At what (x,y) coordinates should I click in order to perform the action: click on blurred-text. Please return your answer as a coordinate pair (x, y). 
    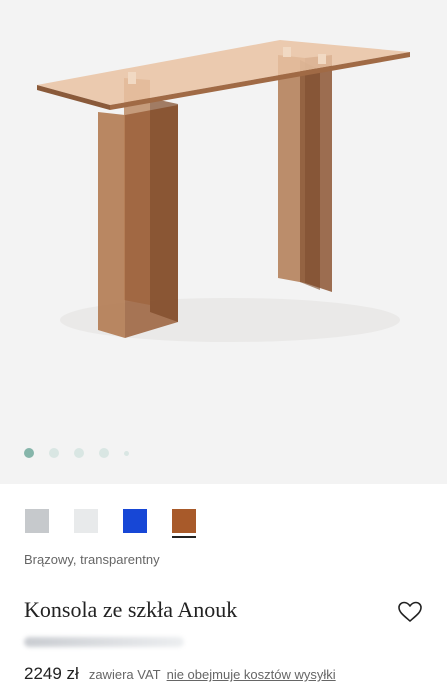
    Looking at the image, I should click on (104, 642).